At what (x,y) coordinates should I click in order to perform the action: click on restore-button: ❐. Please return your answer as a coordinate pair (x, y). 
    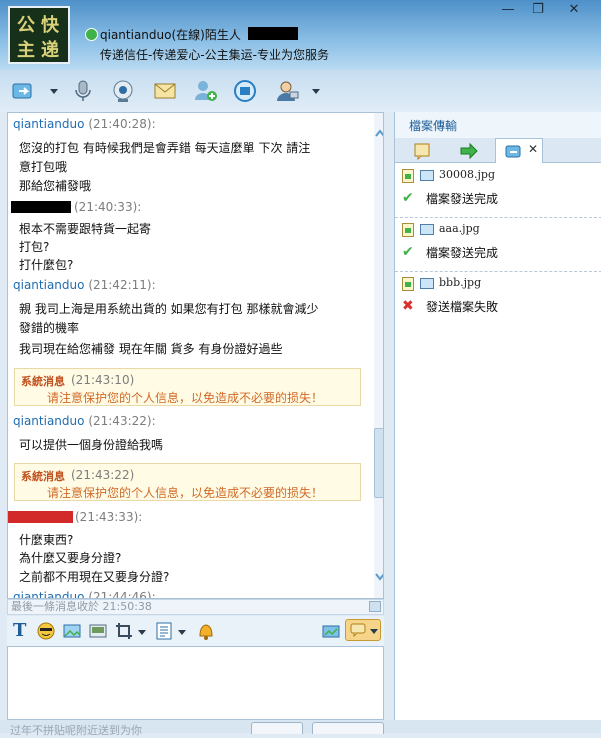
    Looking at the image, I should click on (538, 10).